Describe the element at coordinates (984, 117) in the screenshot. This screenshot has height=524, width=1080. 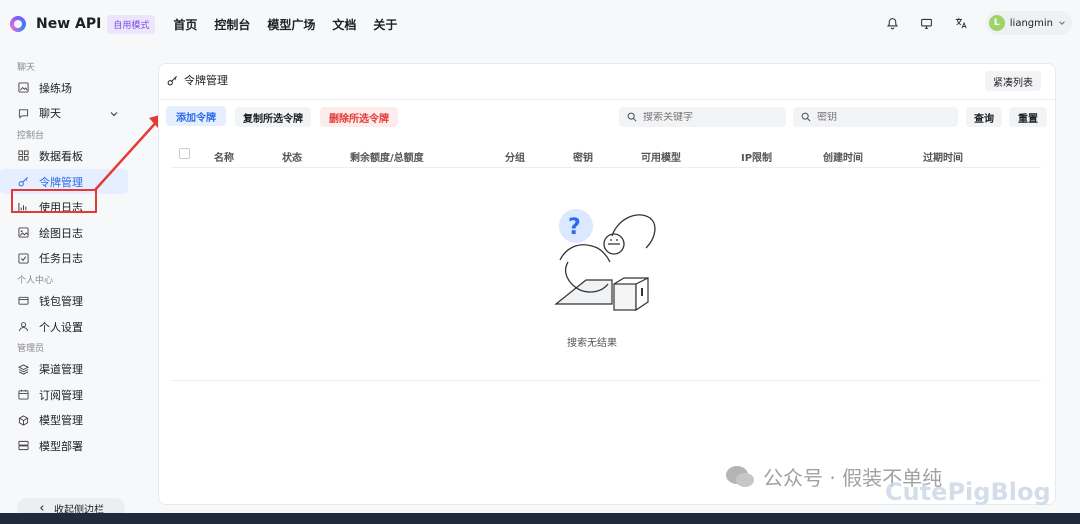
I see `query-button: 查询` at that location.